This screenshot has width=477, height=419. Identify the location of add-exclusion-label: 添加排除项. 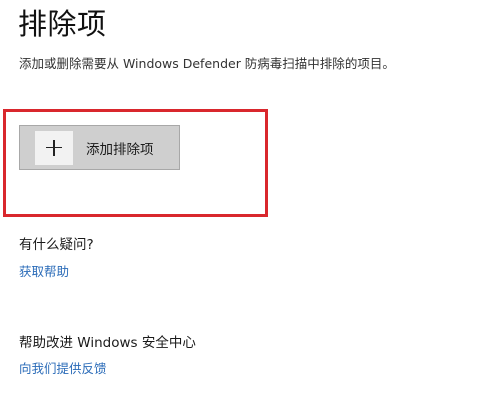
(120, 149).